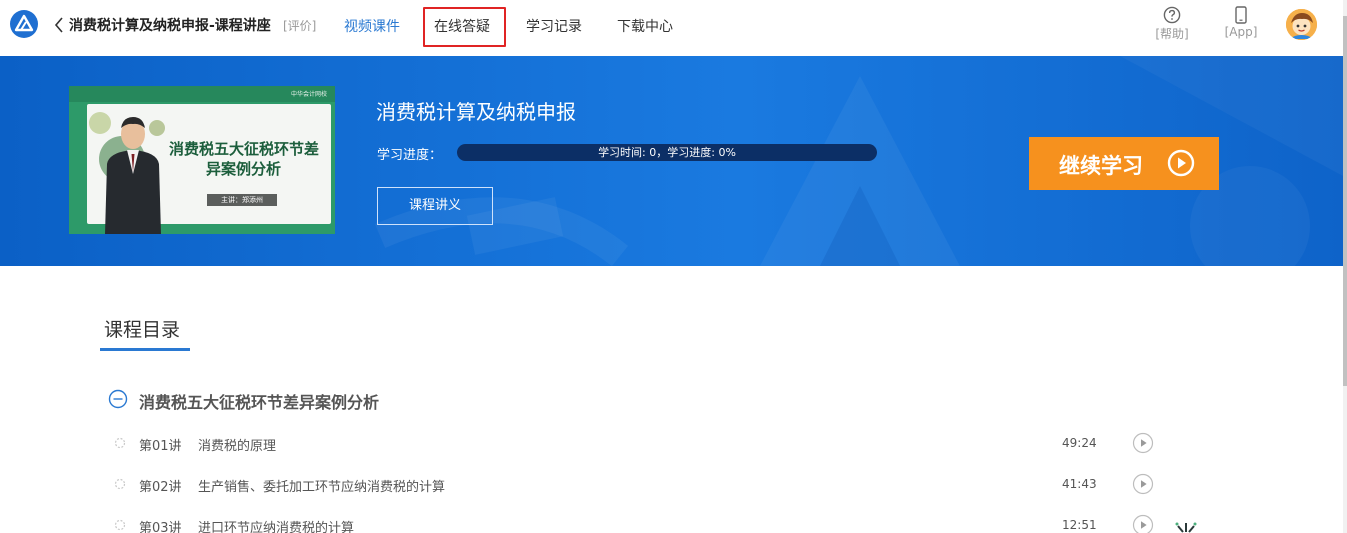 Image resolution: width=1347 pixels, height=533 pixels. Describe the element at coordinates (244, 169) in the screenshot. I see `thumbnail-title-line2: 异案例分析` at that location.